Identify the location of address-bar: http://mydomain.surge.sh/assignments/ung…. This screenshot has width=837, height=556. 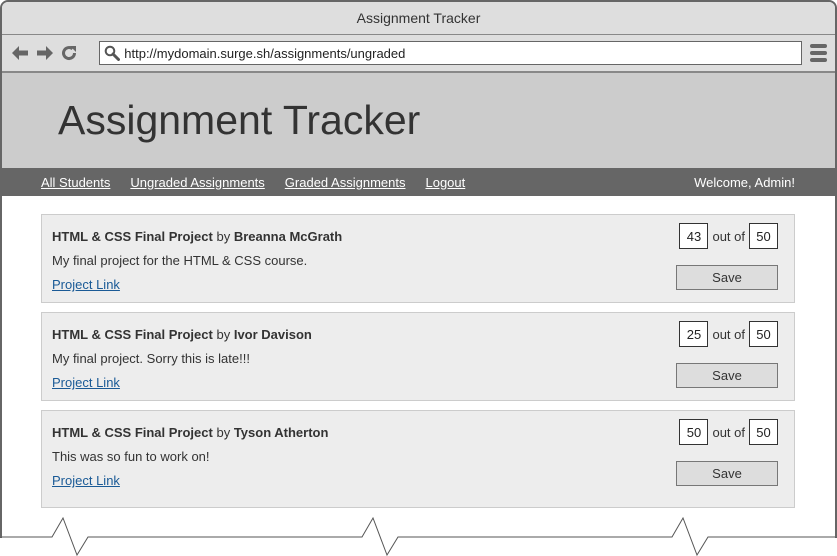
(451, 53).